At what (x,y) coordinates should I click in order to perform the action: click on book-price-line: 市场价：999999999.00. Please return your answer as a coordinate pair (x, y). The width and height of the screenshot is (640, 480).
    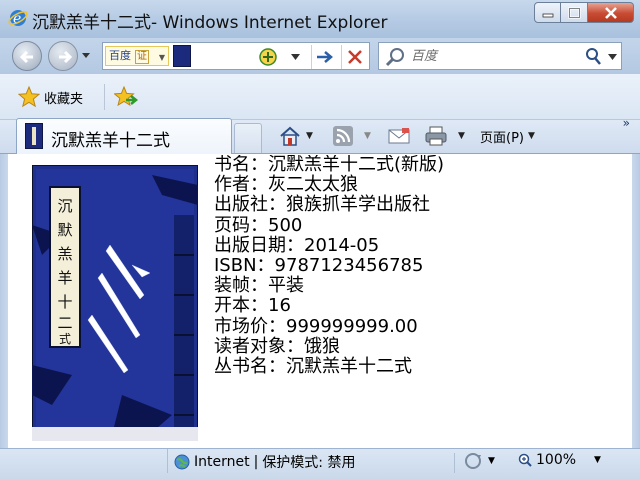
    Looking at the image, I should click on (316, 326).